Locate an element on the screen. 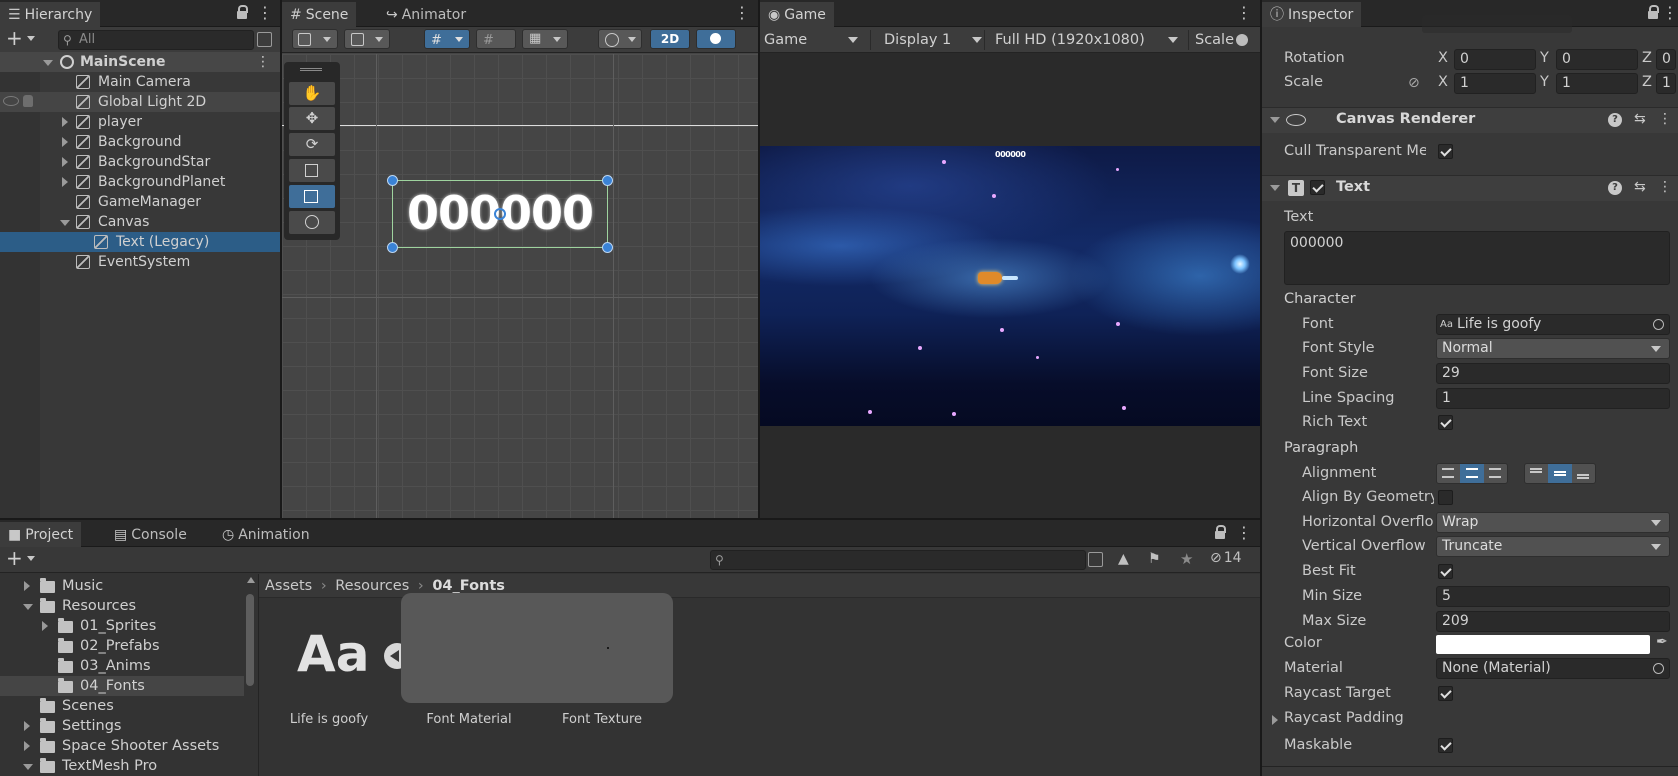 The width and height of the screenshot is (1678, 776). breadcrumb-resources: Resources is located at coordinates (372, 586).